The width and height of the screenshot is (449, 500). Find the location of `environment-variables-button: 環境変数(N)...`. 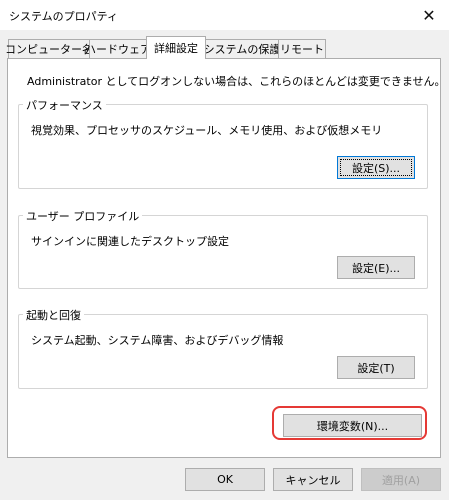

environment-variables-button: 環境変数(N)... is located at coordinates (352, 425).